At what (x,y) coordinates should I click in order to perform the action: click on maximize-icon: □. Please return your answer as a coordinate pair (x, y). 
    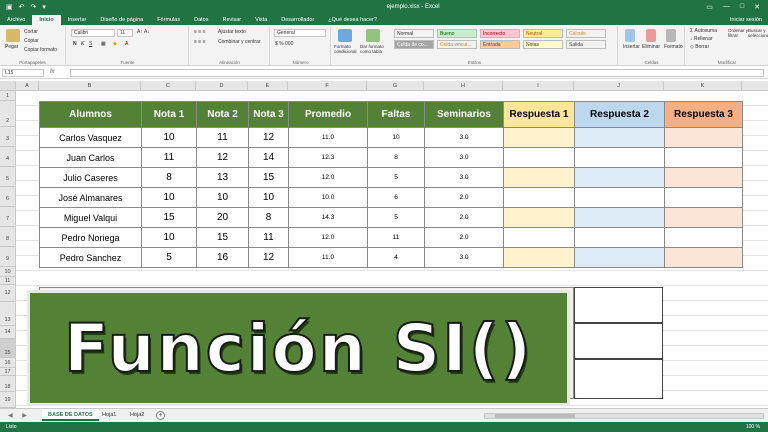
    Looking at the image, I should click on (742, 7).